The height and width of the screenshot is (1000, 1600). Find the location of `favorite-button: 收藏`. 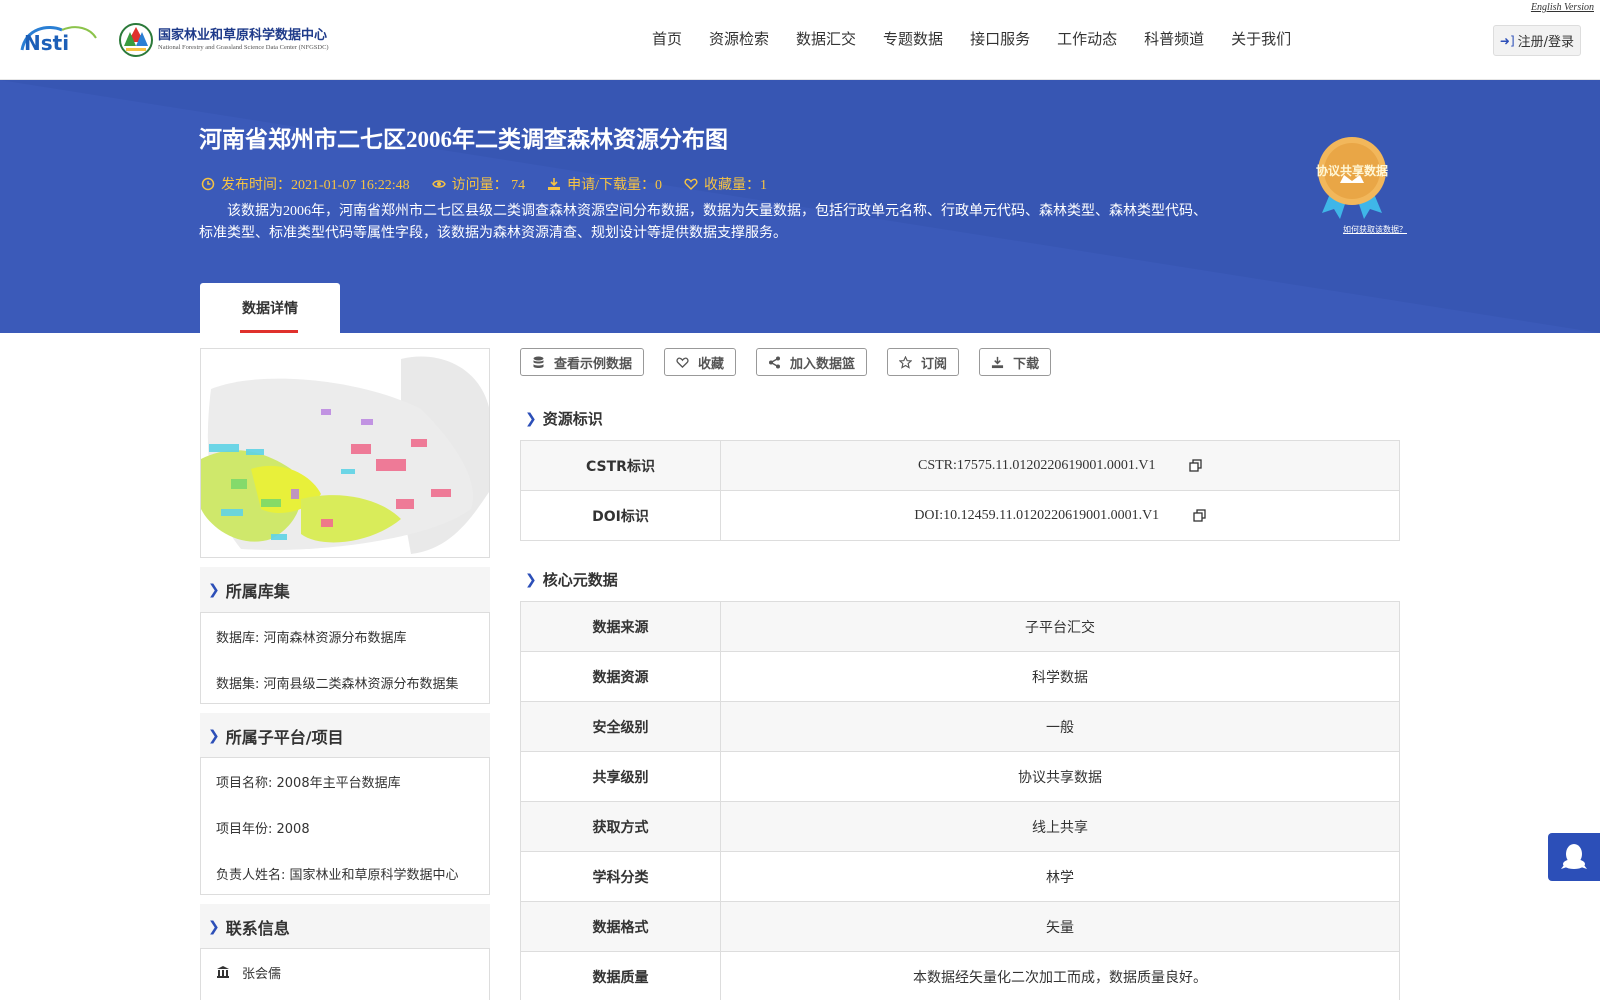

favorite-button: 收藏 is located at coordinates (700, 362).